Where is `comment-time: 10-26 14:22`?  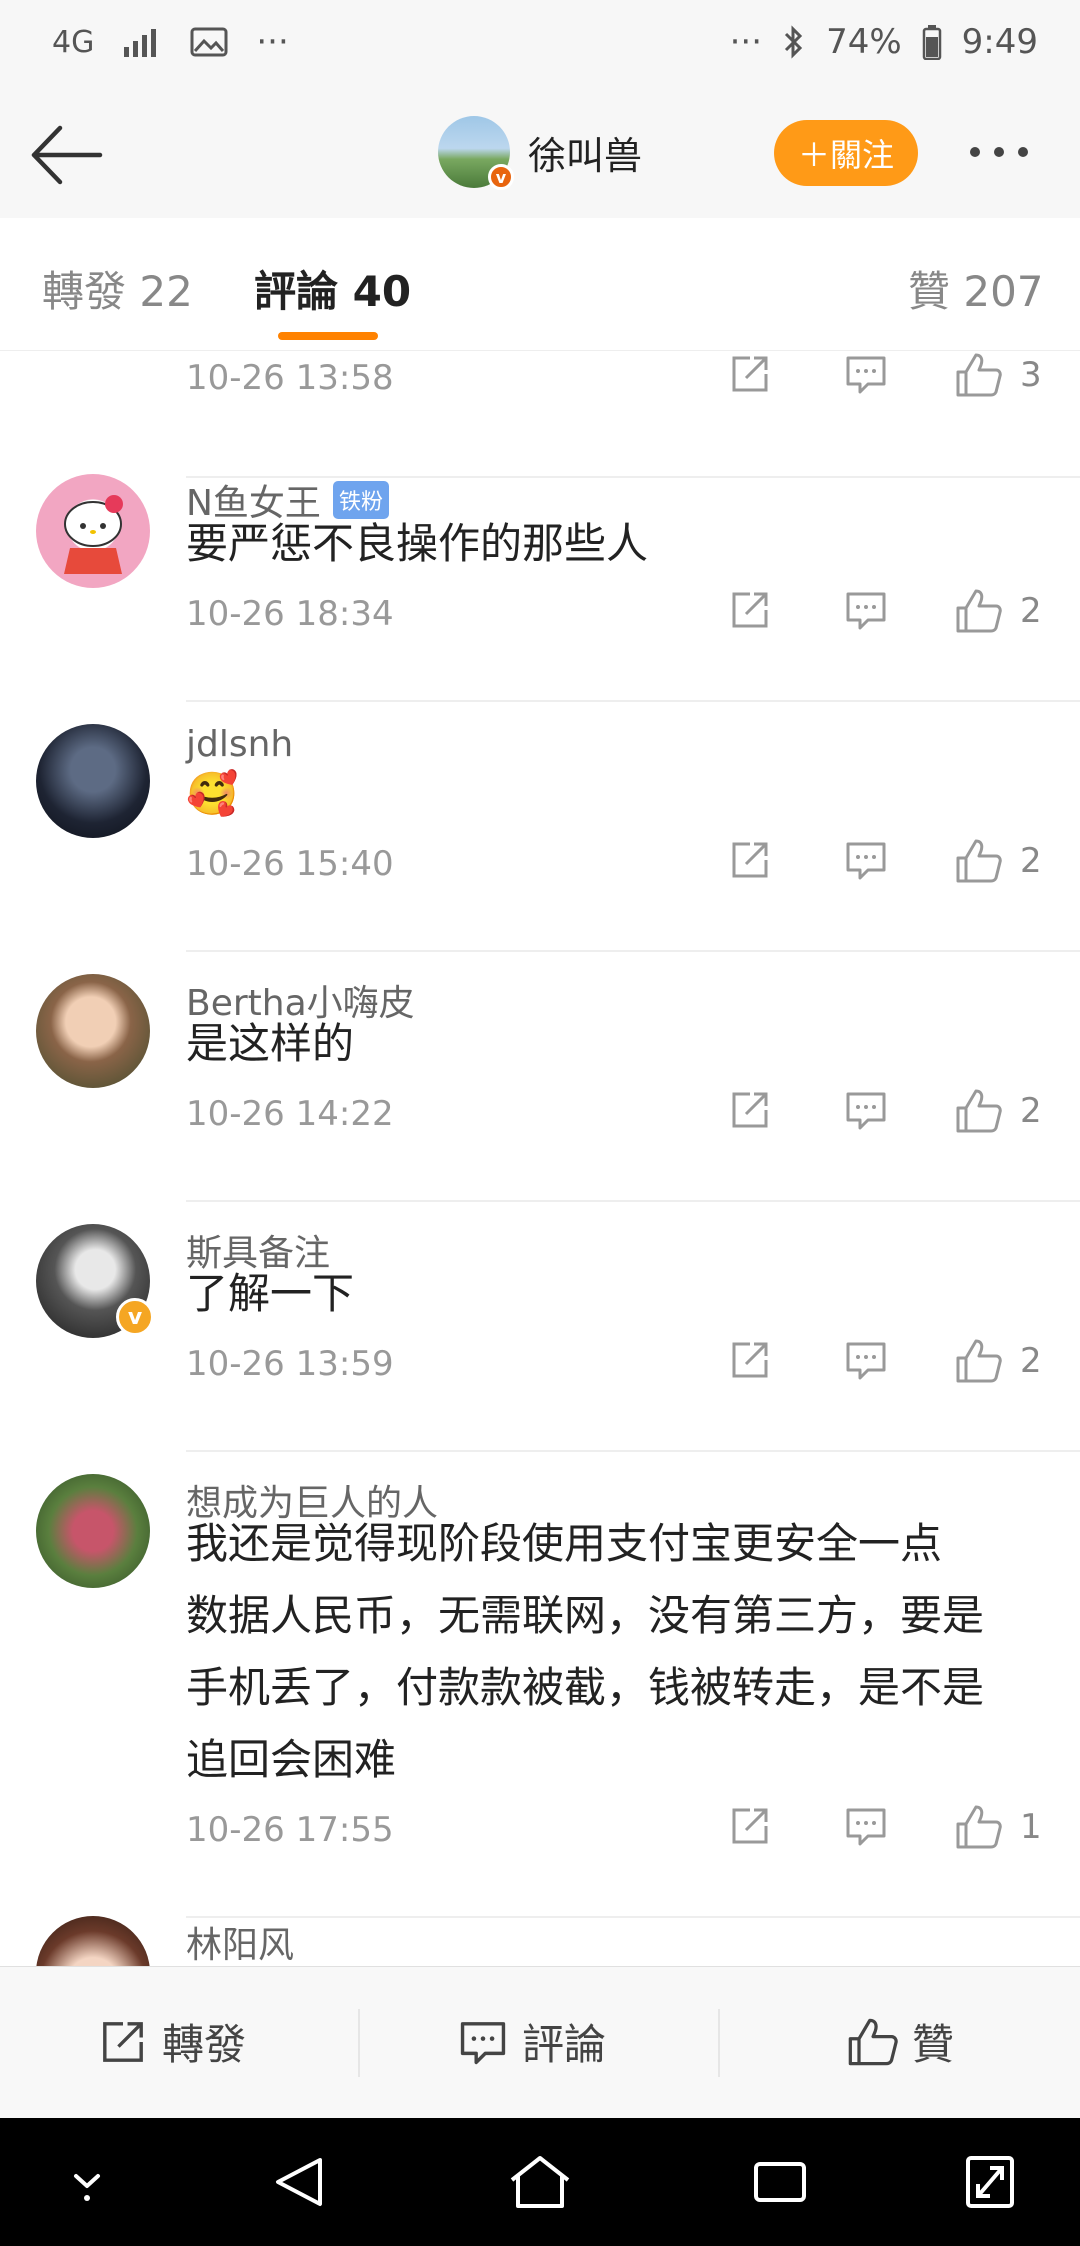 comment-time: 10-26 14:22 is located at coordinates (290, 1114).